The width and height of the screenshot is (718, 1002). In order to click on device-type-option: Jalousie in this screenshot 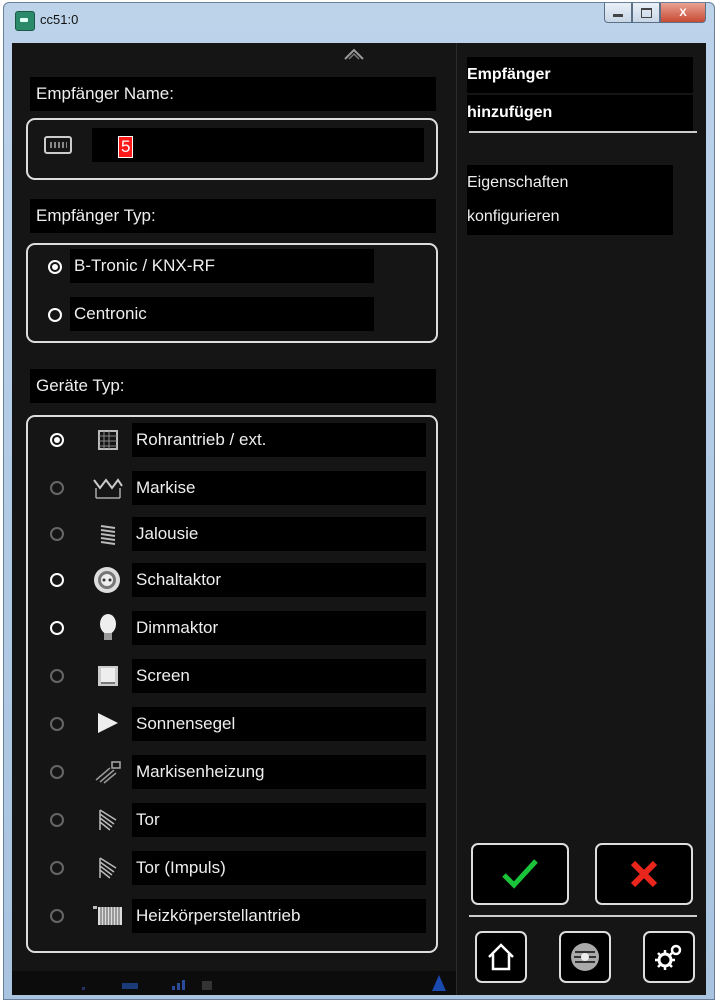, I will do `click(232, 535)`.